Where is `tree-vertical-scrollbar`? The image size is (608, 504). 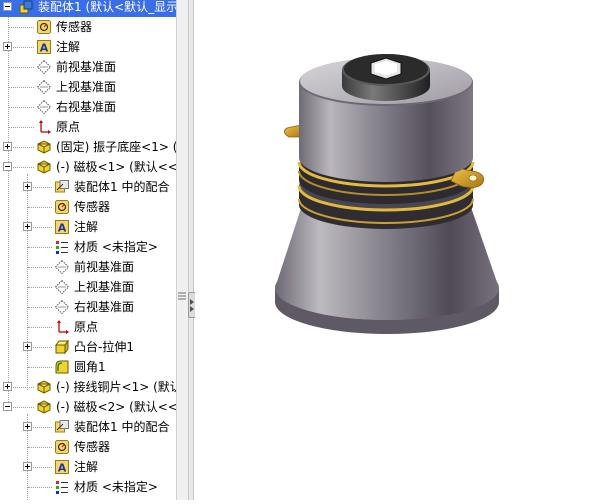 tree-vertical-scrollbar is located at coordinates (182, 250).